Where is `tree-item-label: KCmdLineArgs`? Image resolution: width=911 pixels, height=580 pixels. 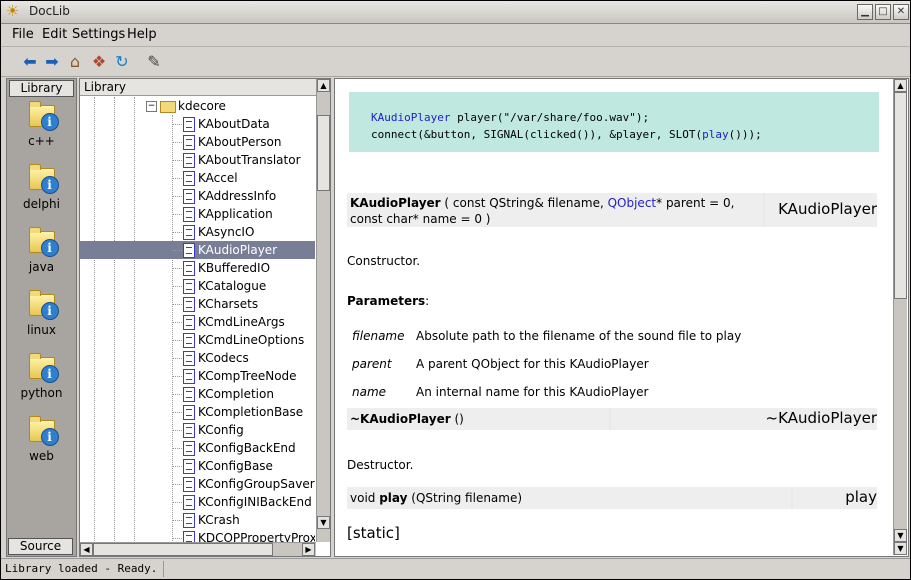
tree-item-label: KCmdLineArgs is located at coordinates (241, 322).